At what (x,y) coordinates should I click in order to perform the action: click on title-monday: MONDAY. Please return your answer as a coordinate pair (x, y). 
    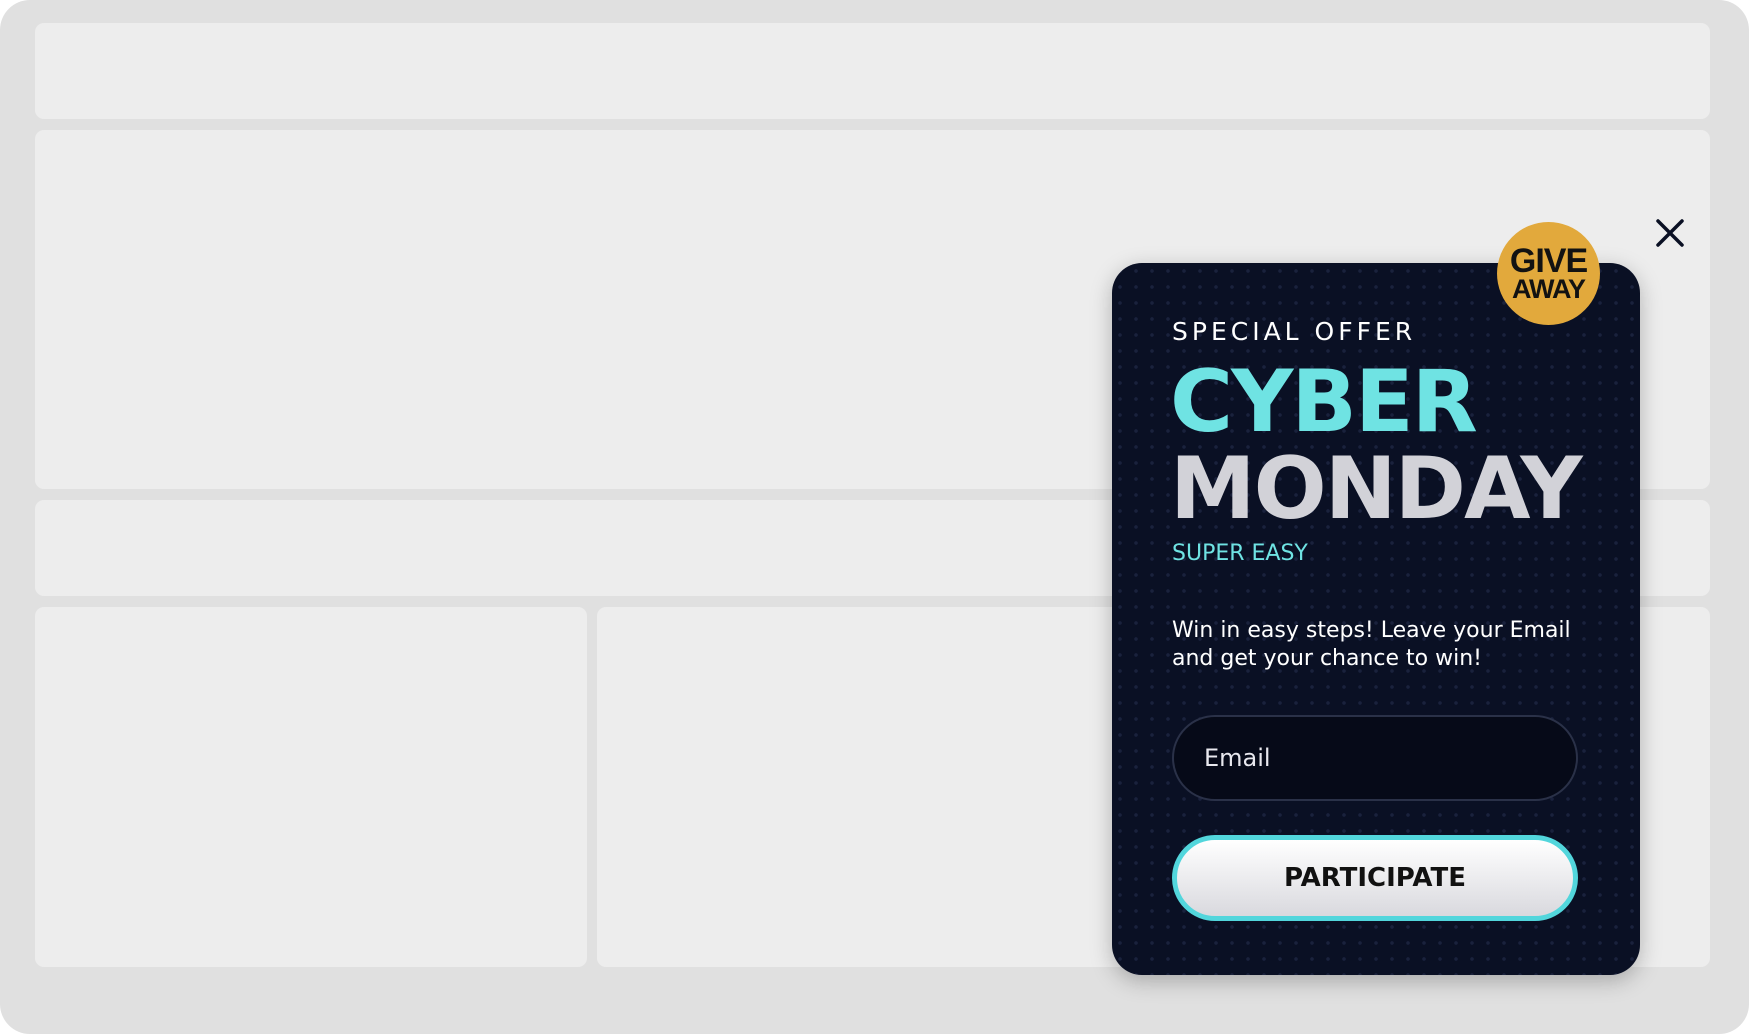
    Looking at the image, I should click on (1376, 489).